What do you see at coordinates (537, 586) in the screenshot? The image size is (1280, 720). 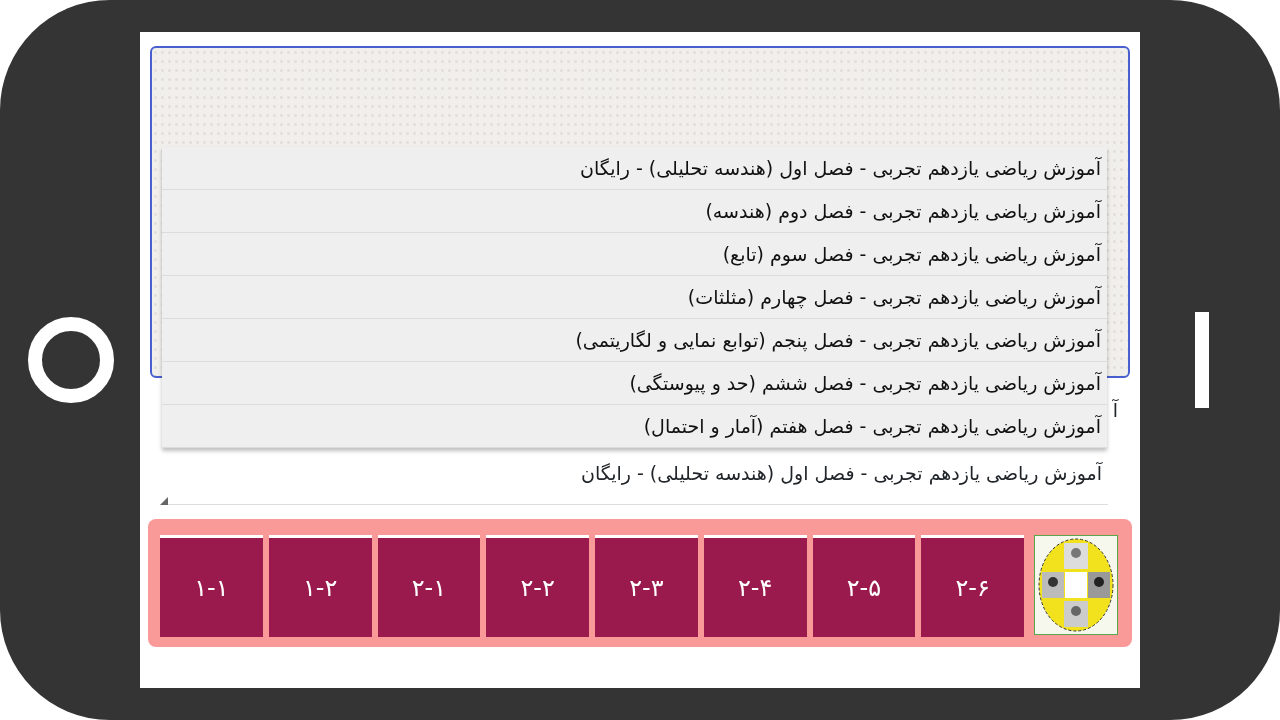 I see `lesson-button: ۲-۲` at bounding box center [537, 586].